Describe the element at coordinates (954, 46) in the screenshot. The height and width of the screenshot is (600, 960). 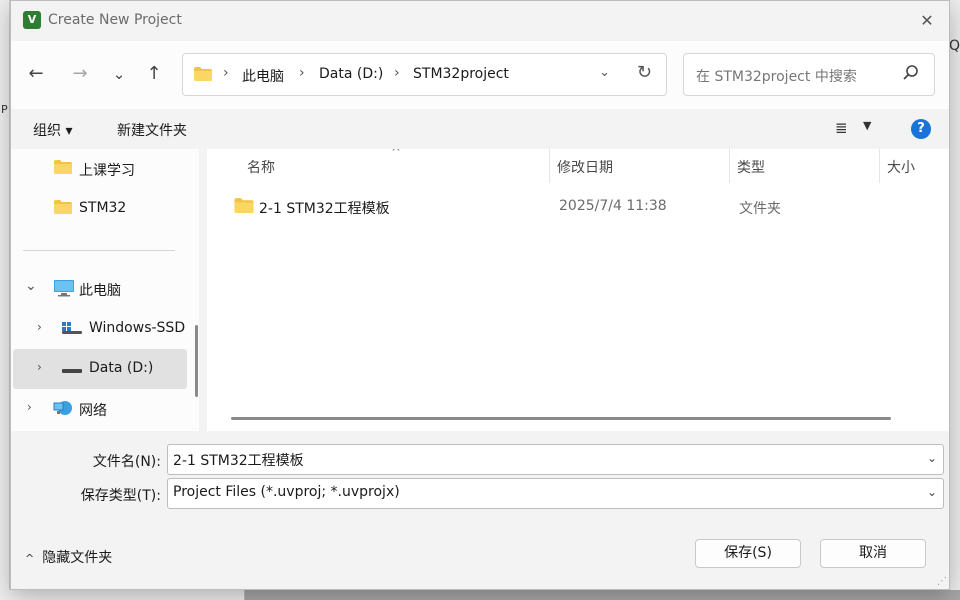
I see `background-search-icon: Q` at that location.